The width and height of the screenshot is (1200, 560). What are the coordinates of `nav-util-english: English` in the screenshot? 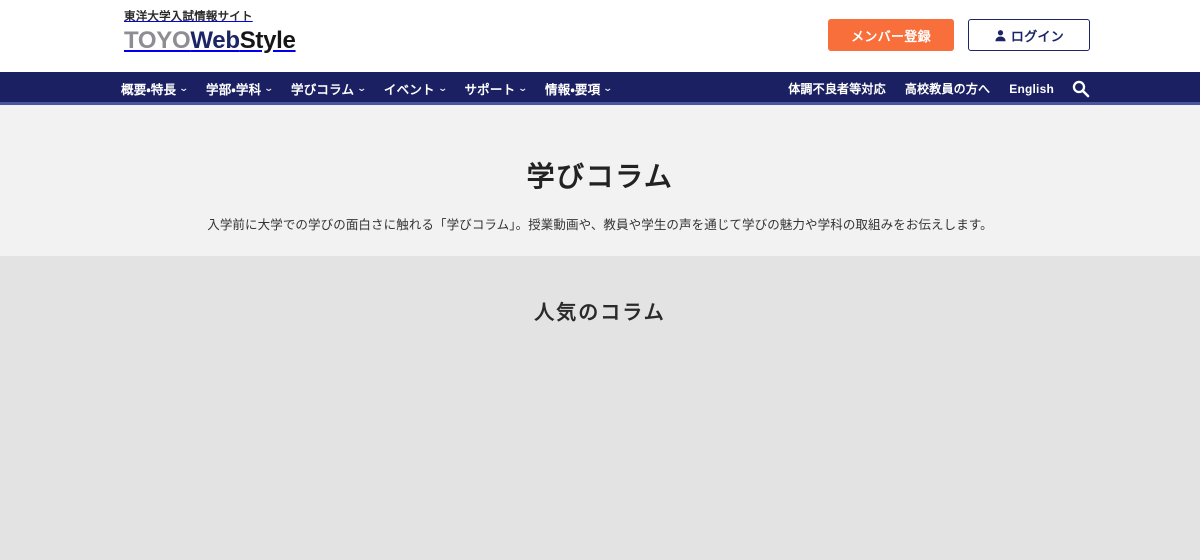 It's located at (1031, 89).